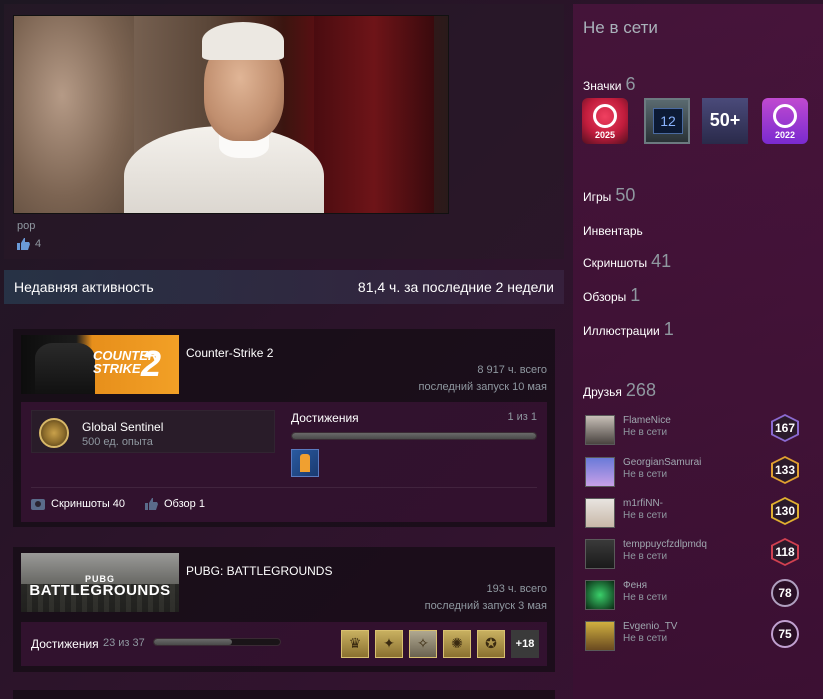  Describe the element at coordinates (483, 387) in the screenshot. I see `game-last-played: последний запуск 10 мая` at that location.